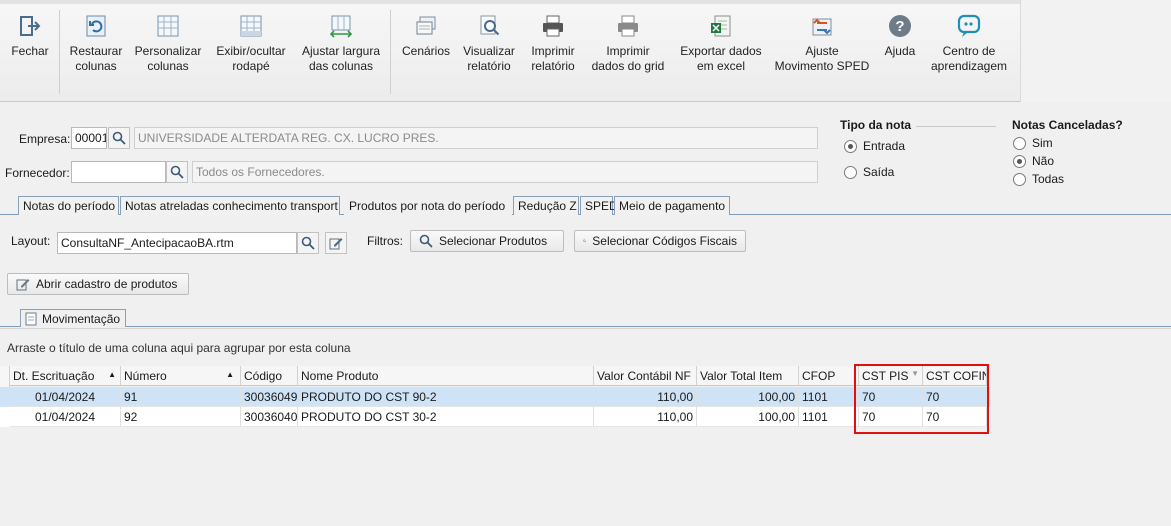 This screenshot has height=526, width=1171. What do you see at coordinates (446, 417) in the screenshot?
I see `cell-nome-produto: PRODUTO DO CST 30-2` at bounding box center [446, 417].